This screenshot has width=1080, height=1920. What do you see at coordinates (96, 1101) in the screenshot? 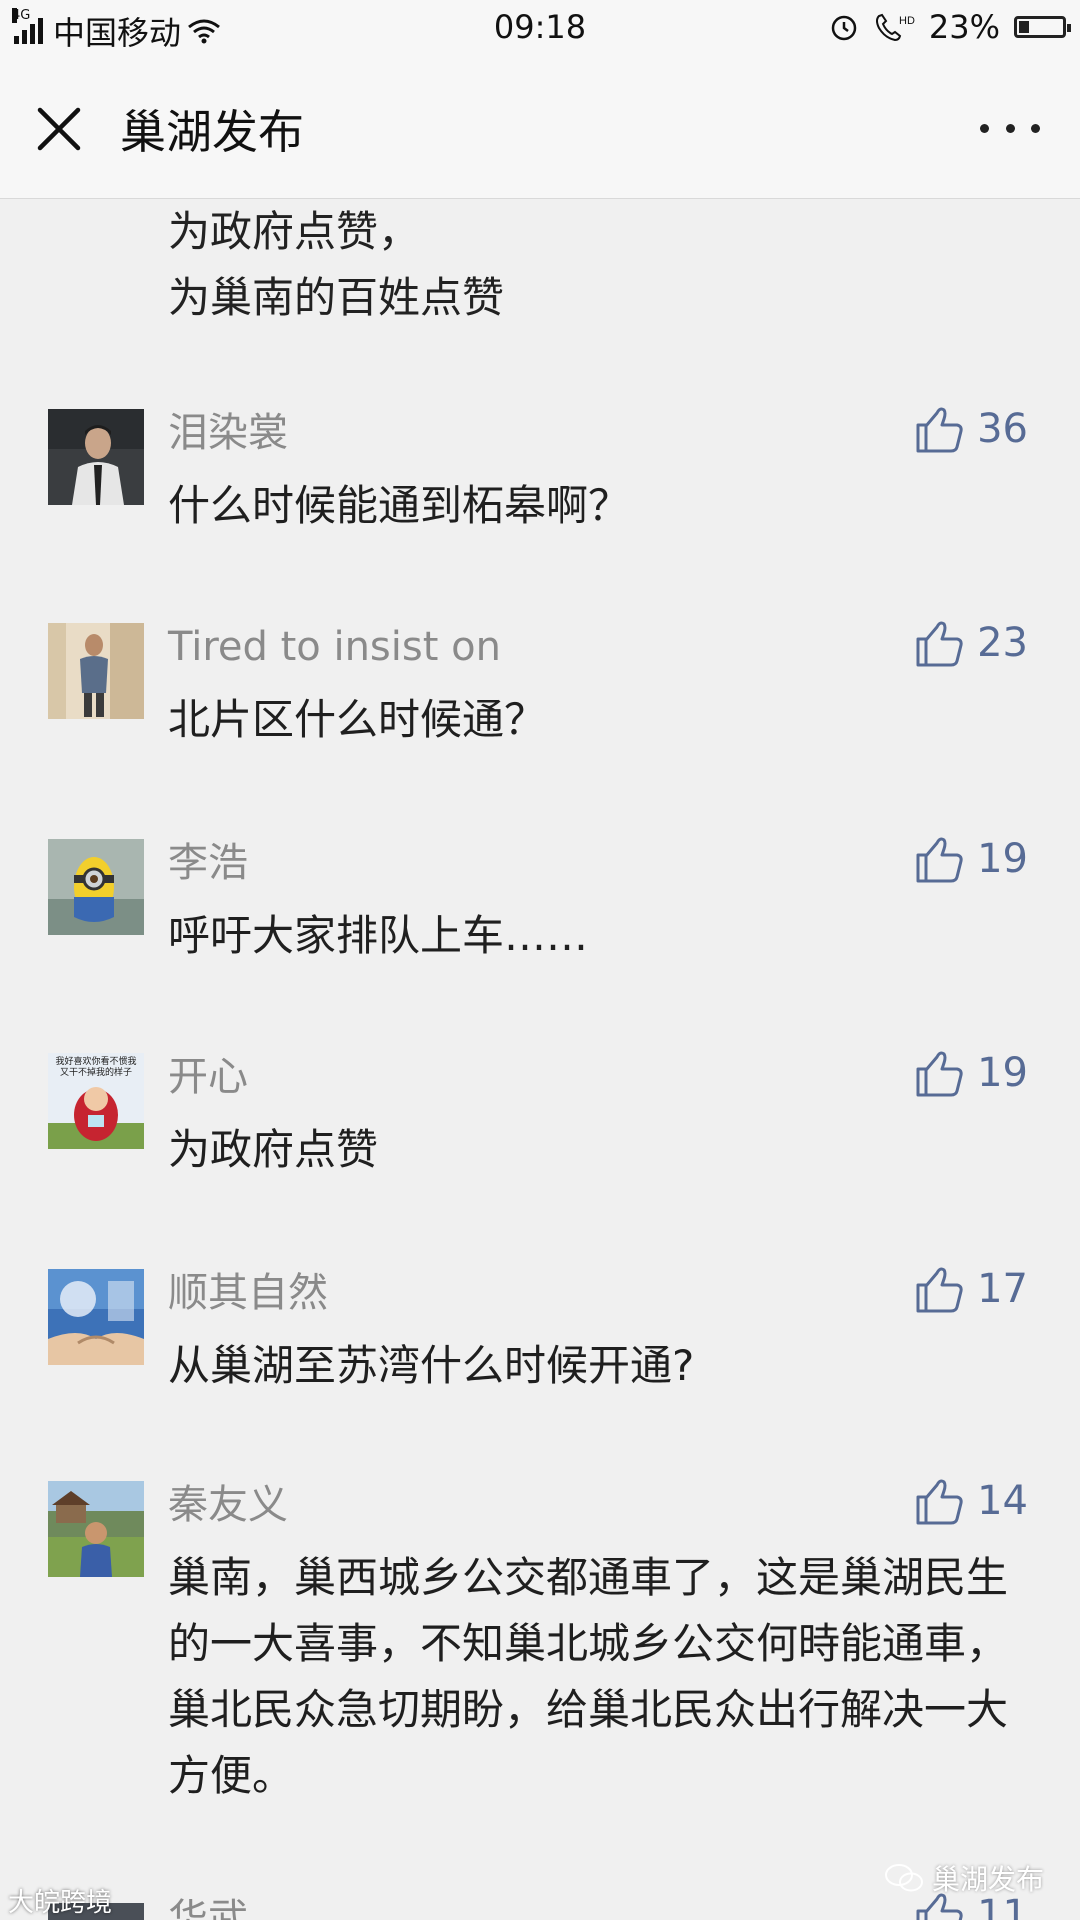
I see `avatar: 我好喜欢你看不惯我 又干不掉我的样子` at bounding box center [96, 1101].